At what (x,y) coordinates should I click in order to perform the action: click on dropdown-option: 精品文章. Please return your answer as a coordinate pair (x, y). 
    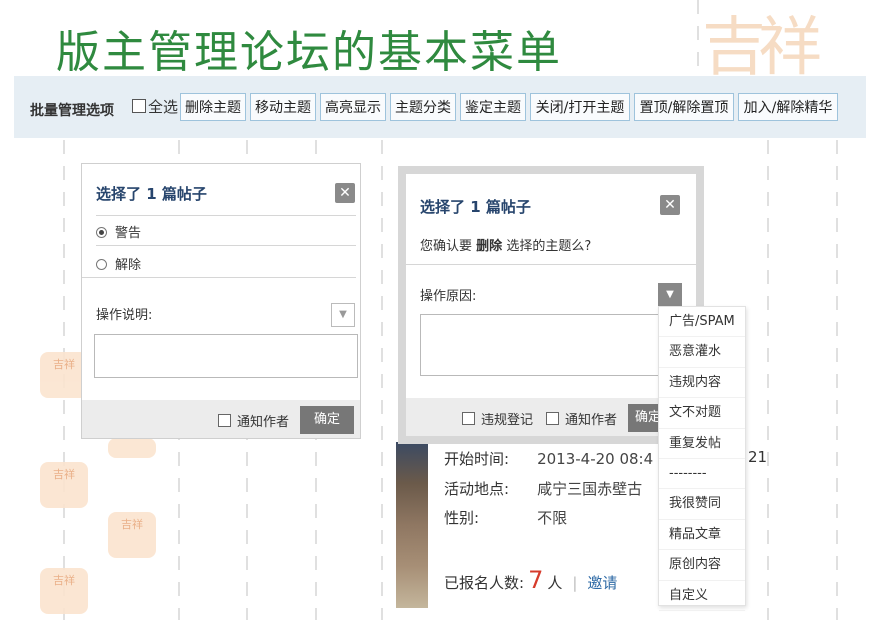
    Looking at the image, I should click on (702, 535).